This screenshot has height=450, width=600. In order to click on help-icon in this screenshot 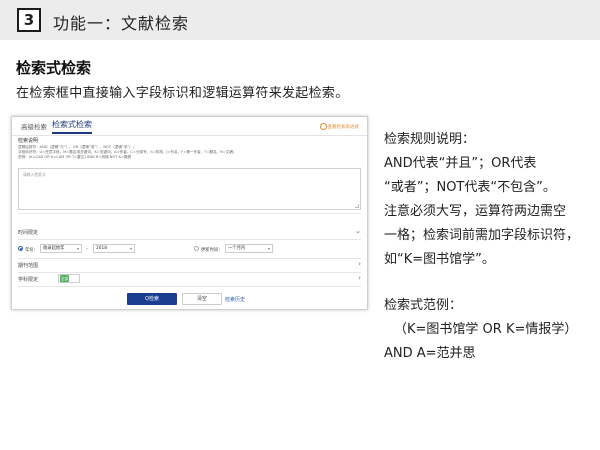, I will do `click(323, 126)`.